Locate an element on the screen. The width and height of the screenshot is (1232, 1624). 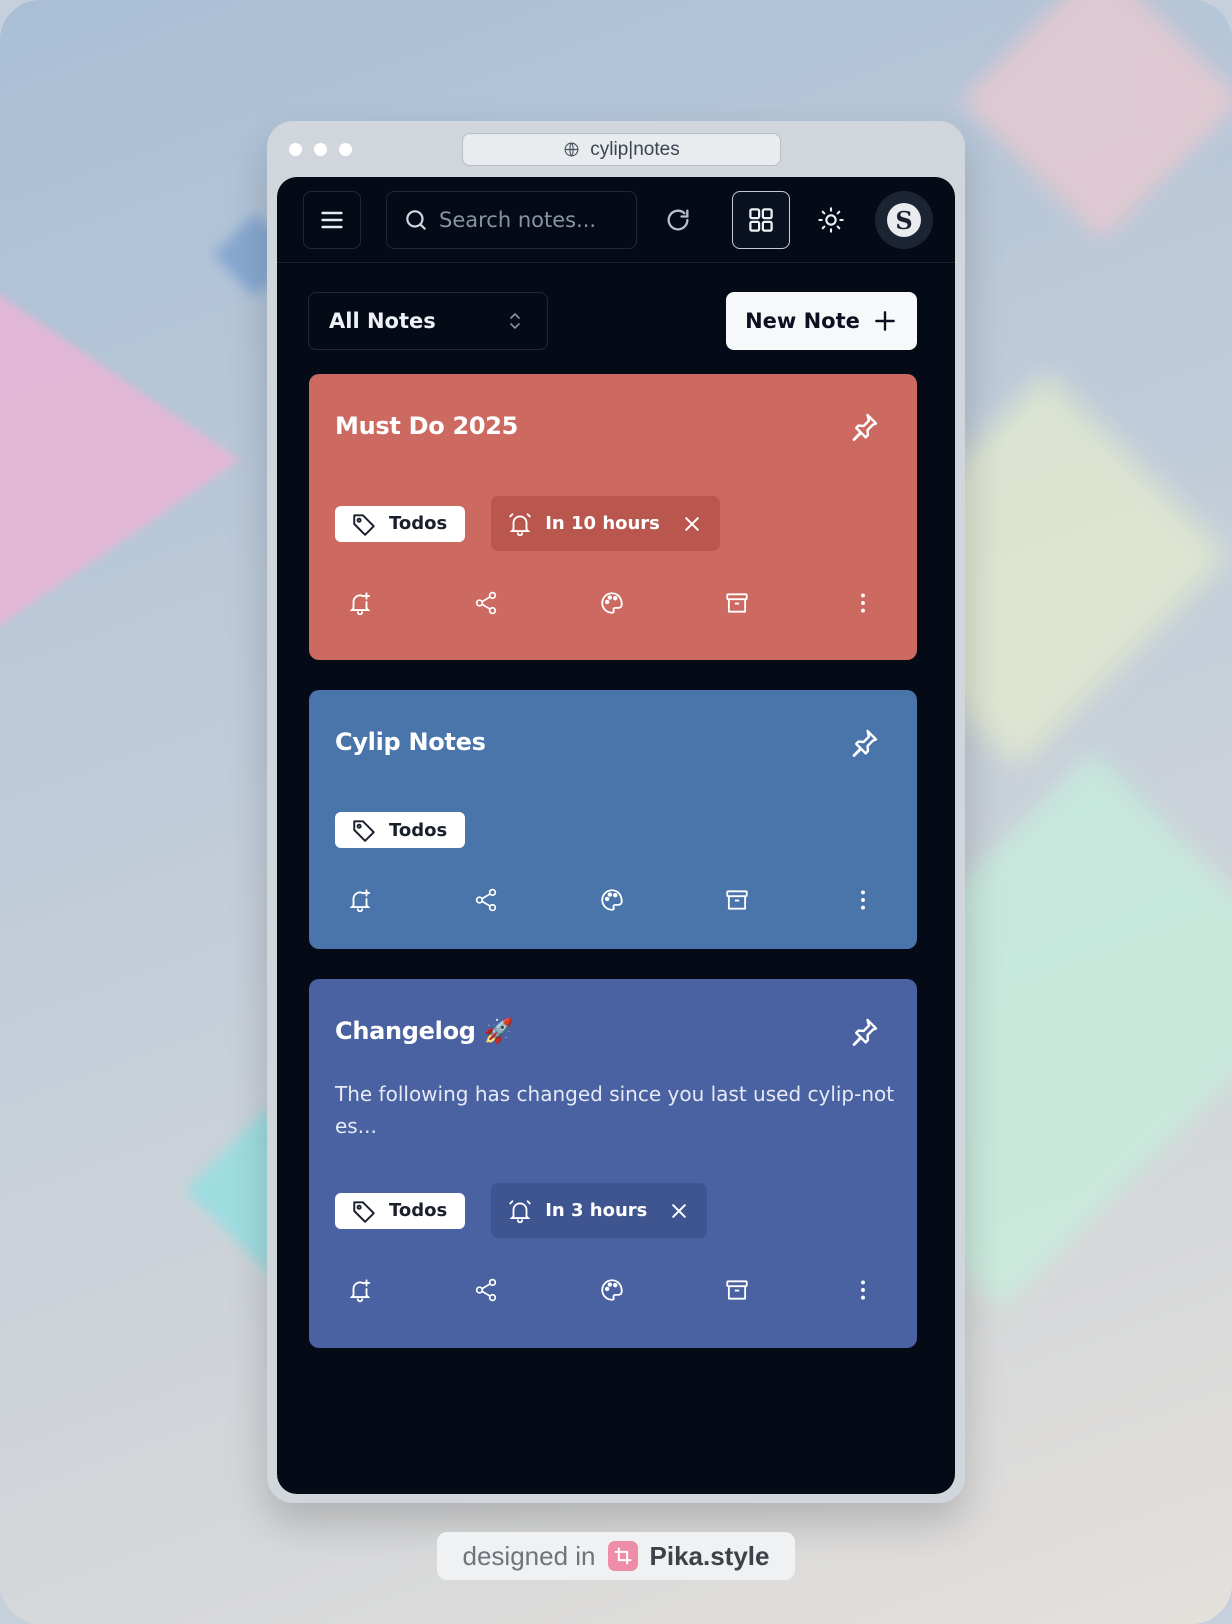
refresh-button is located at coordinates (678, 220).